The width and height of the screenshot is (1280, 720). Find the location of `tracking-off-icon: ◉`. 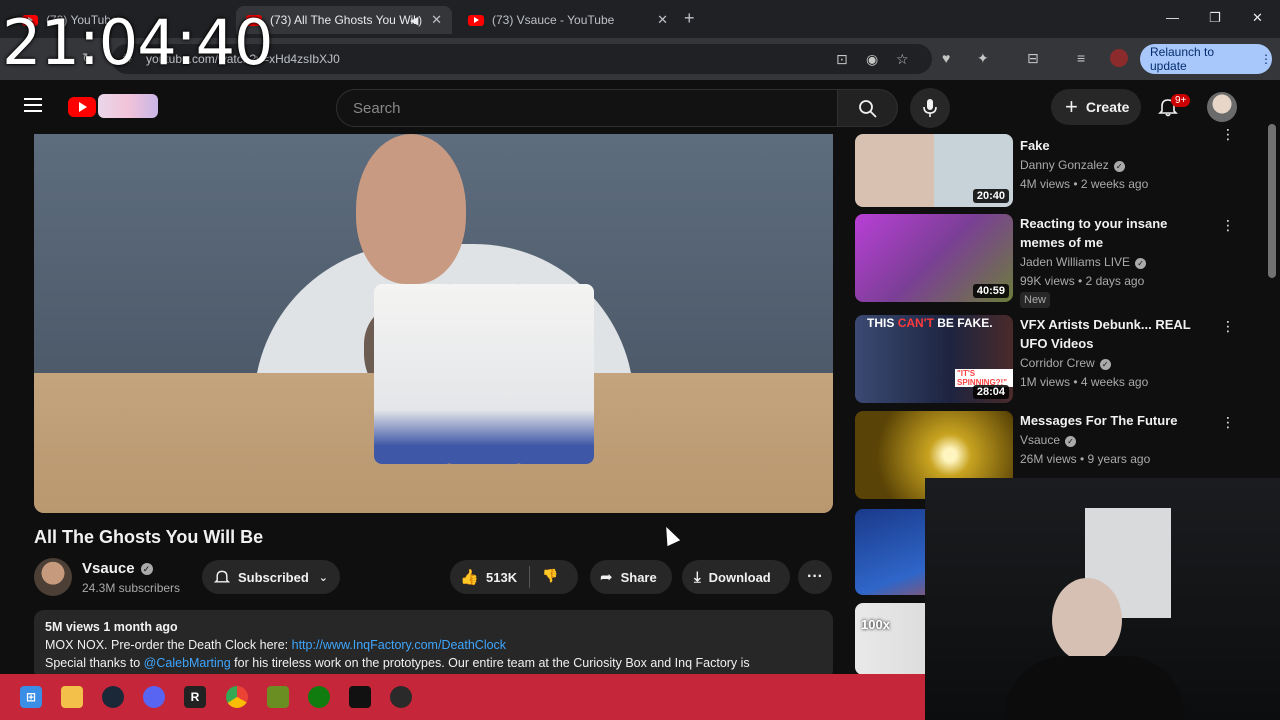

tracking-off-icon: ◉ is located at coordinates (872, 59).